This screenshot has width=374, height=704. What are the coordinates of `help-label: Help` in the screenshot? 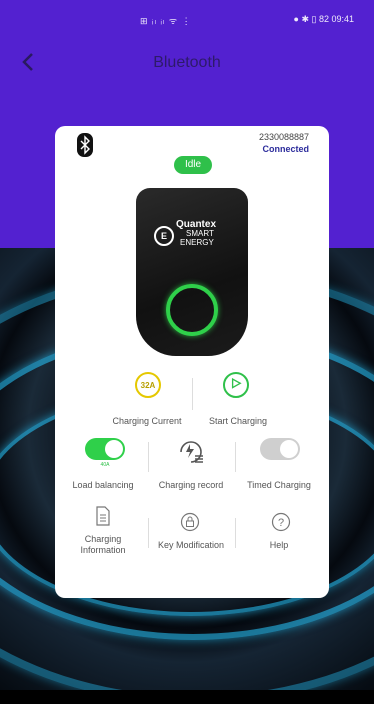 It's located at (279, 545).